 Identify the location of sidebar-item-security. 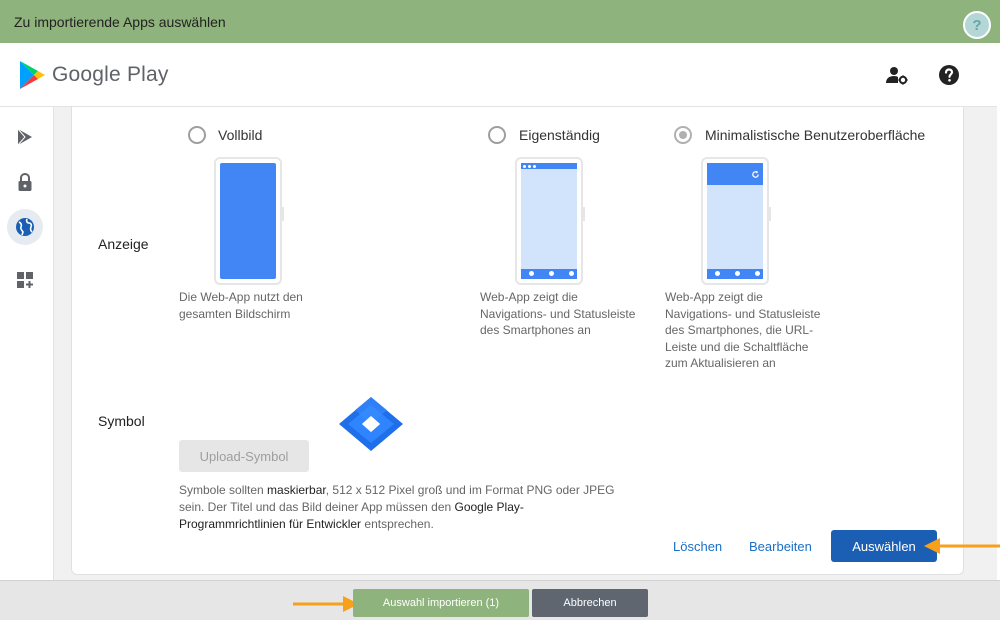
(25, 182).